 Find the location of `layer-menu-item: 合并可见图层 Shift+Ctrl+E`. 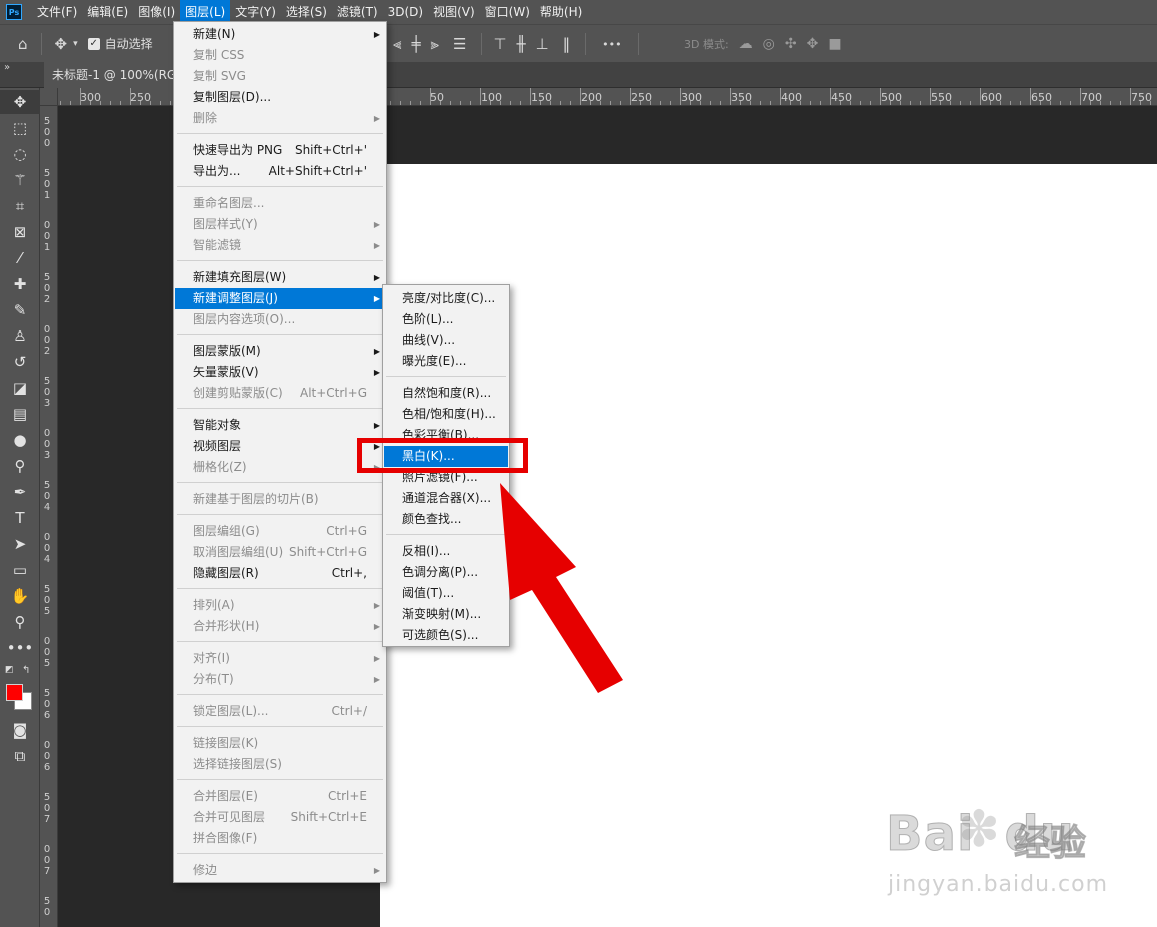

layer-menu-item: 合并可见图层 Shift+Ctrl+E is located at coordinates (280, 817).